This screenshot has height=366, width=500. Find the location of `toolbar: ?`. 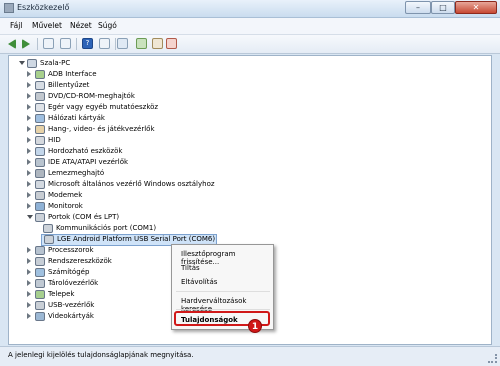

toolbar: ? is located at coordinates (250, 44).